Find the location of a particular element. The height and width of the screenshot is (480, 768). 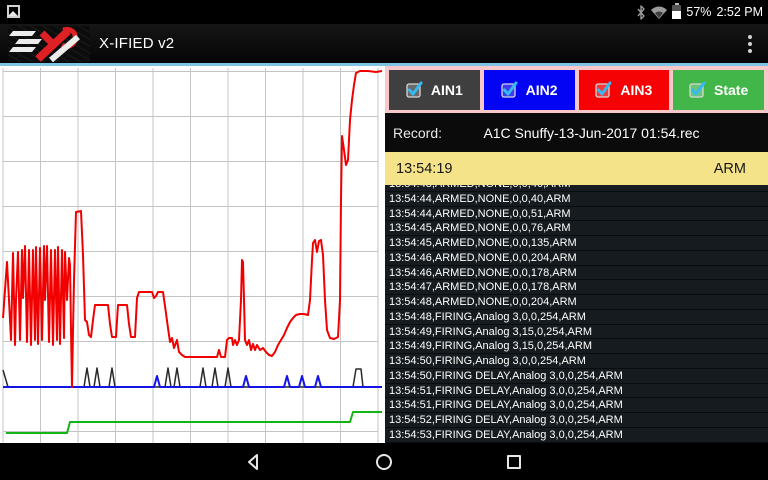

record-label: Record: is located at coordinates (418, 132).